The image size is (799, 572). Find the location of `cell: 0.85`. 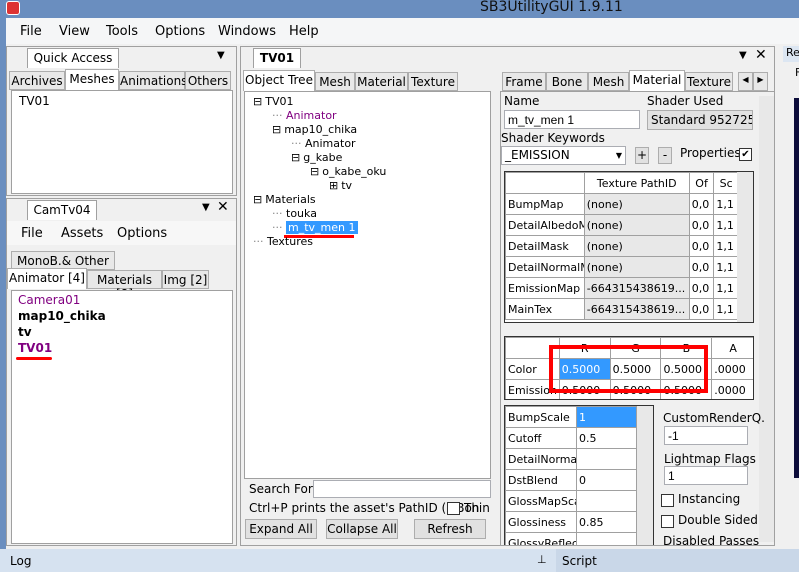

cell: 0.85 is located at coordinates (606, 522).